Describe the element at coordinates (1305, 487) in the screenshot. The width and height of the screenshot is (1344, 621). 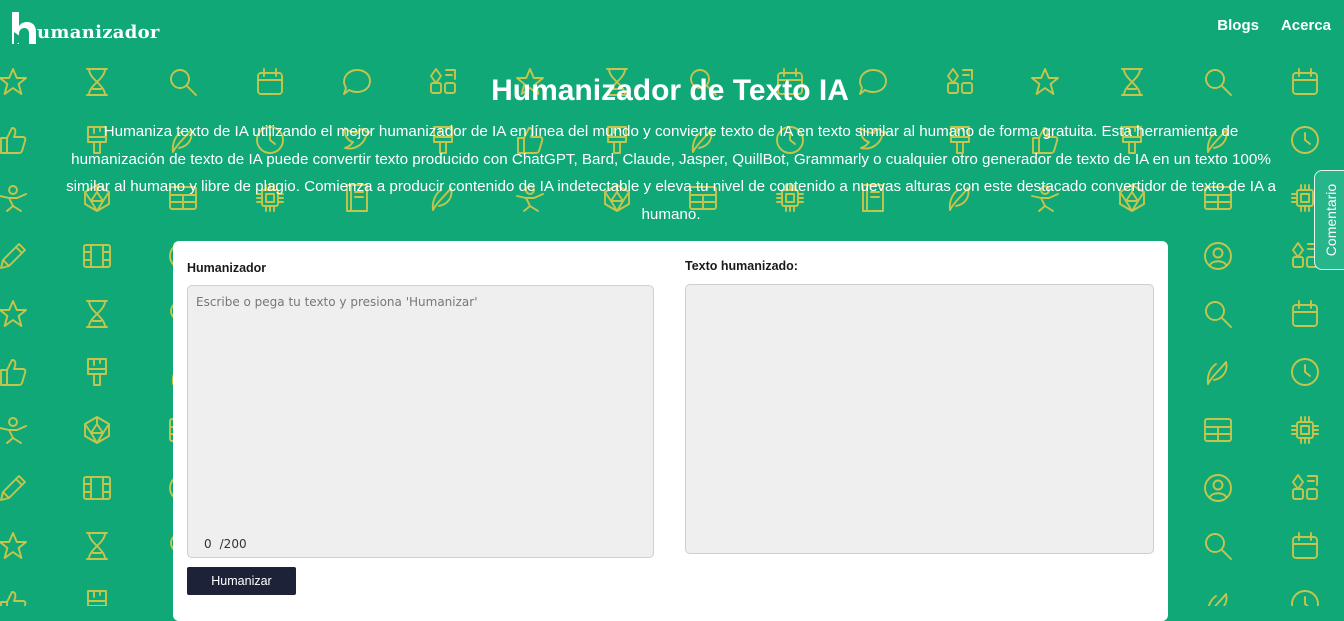
I see `apps-icon` at that location.